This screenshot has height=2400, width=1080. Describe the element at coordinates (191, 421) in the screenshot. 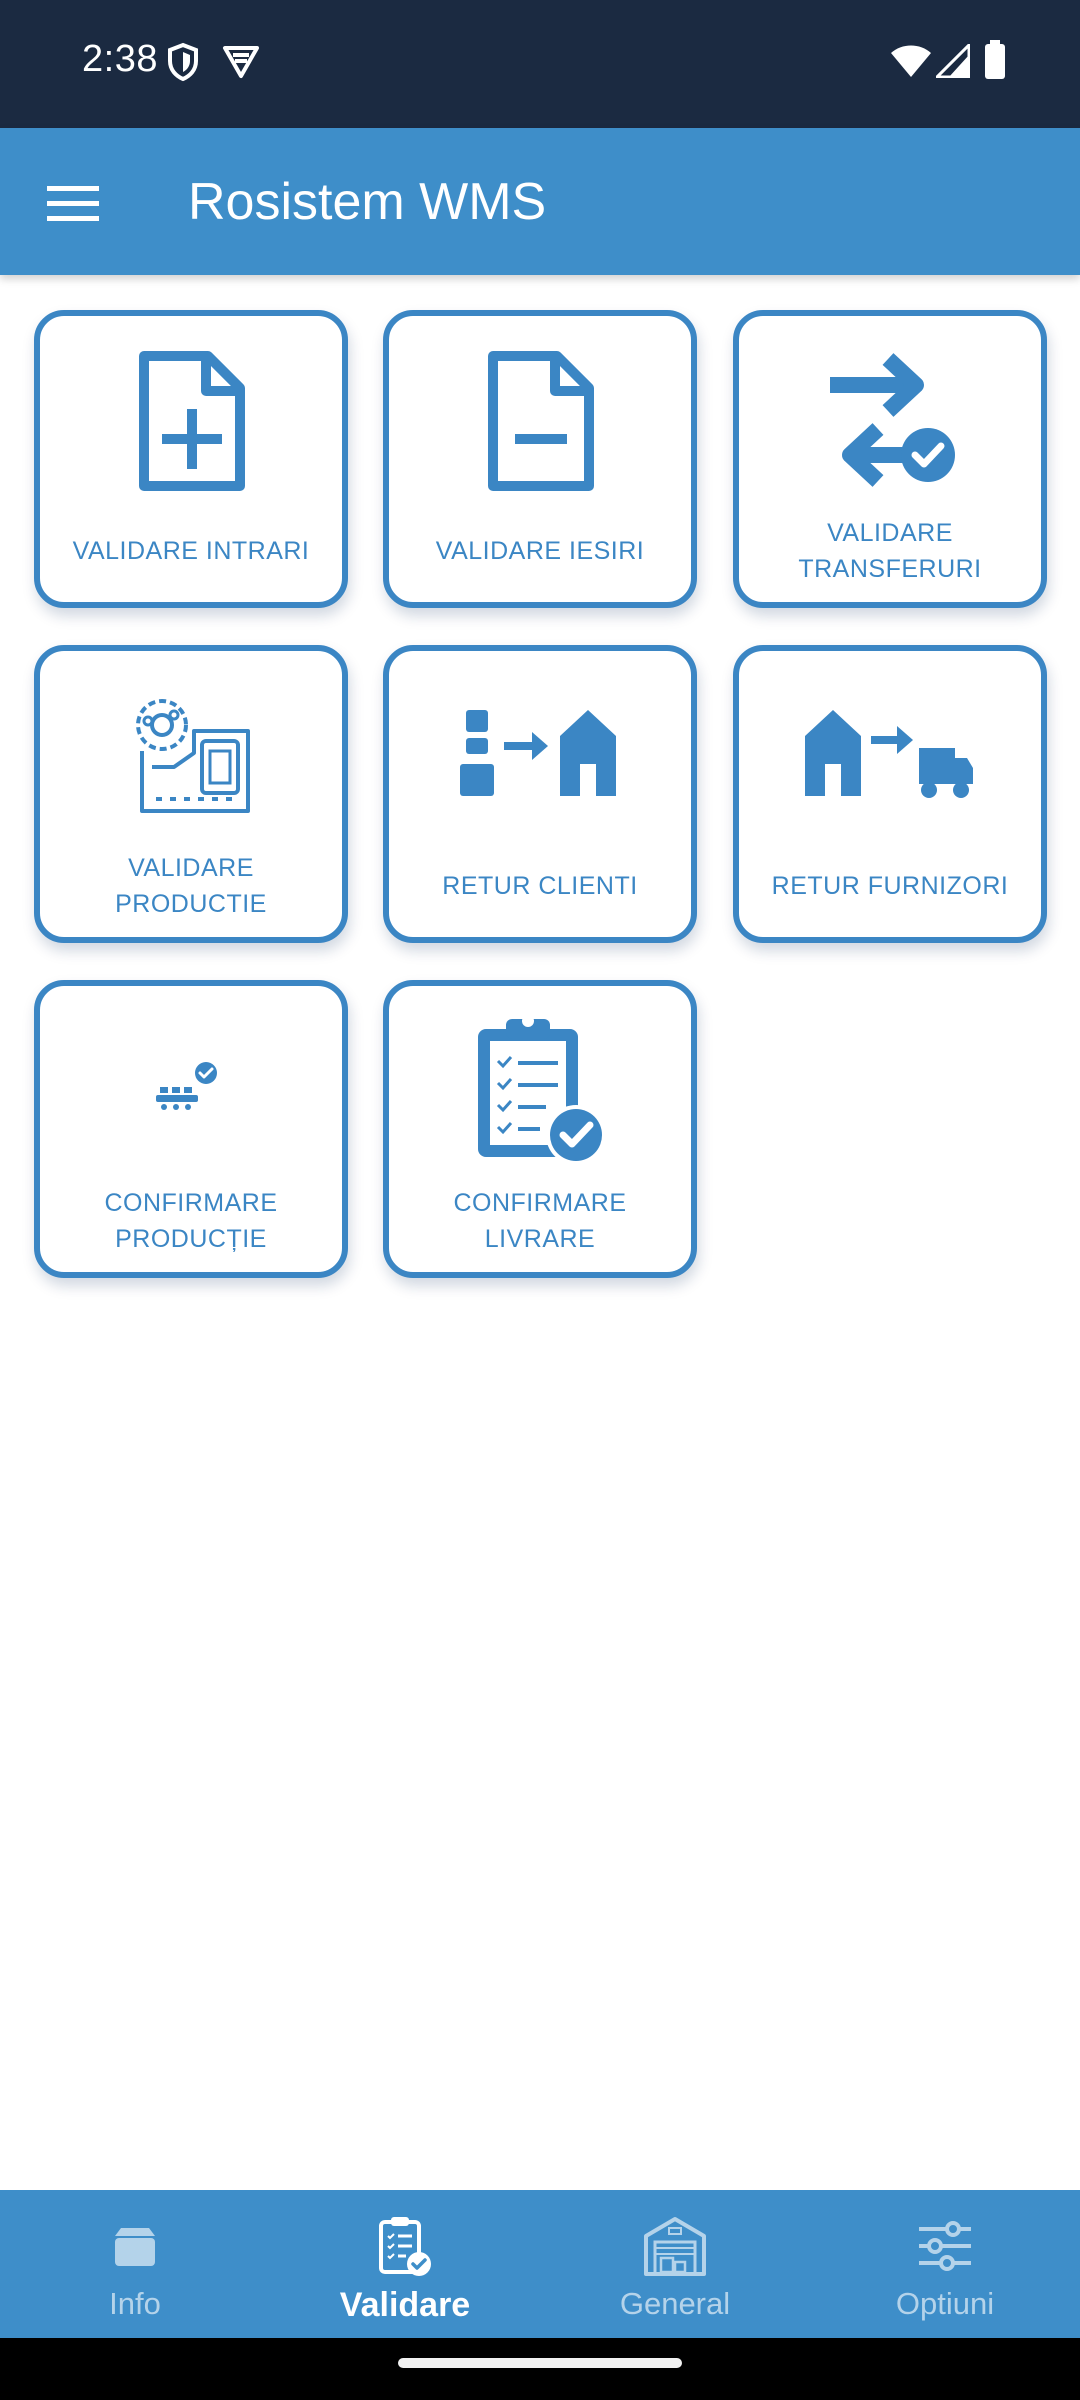

I see `file-plus-icon` at that location.